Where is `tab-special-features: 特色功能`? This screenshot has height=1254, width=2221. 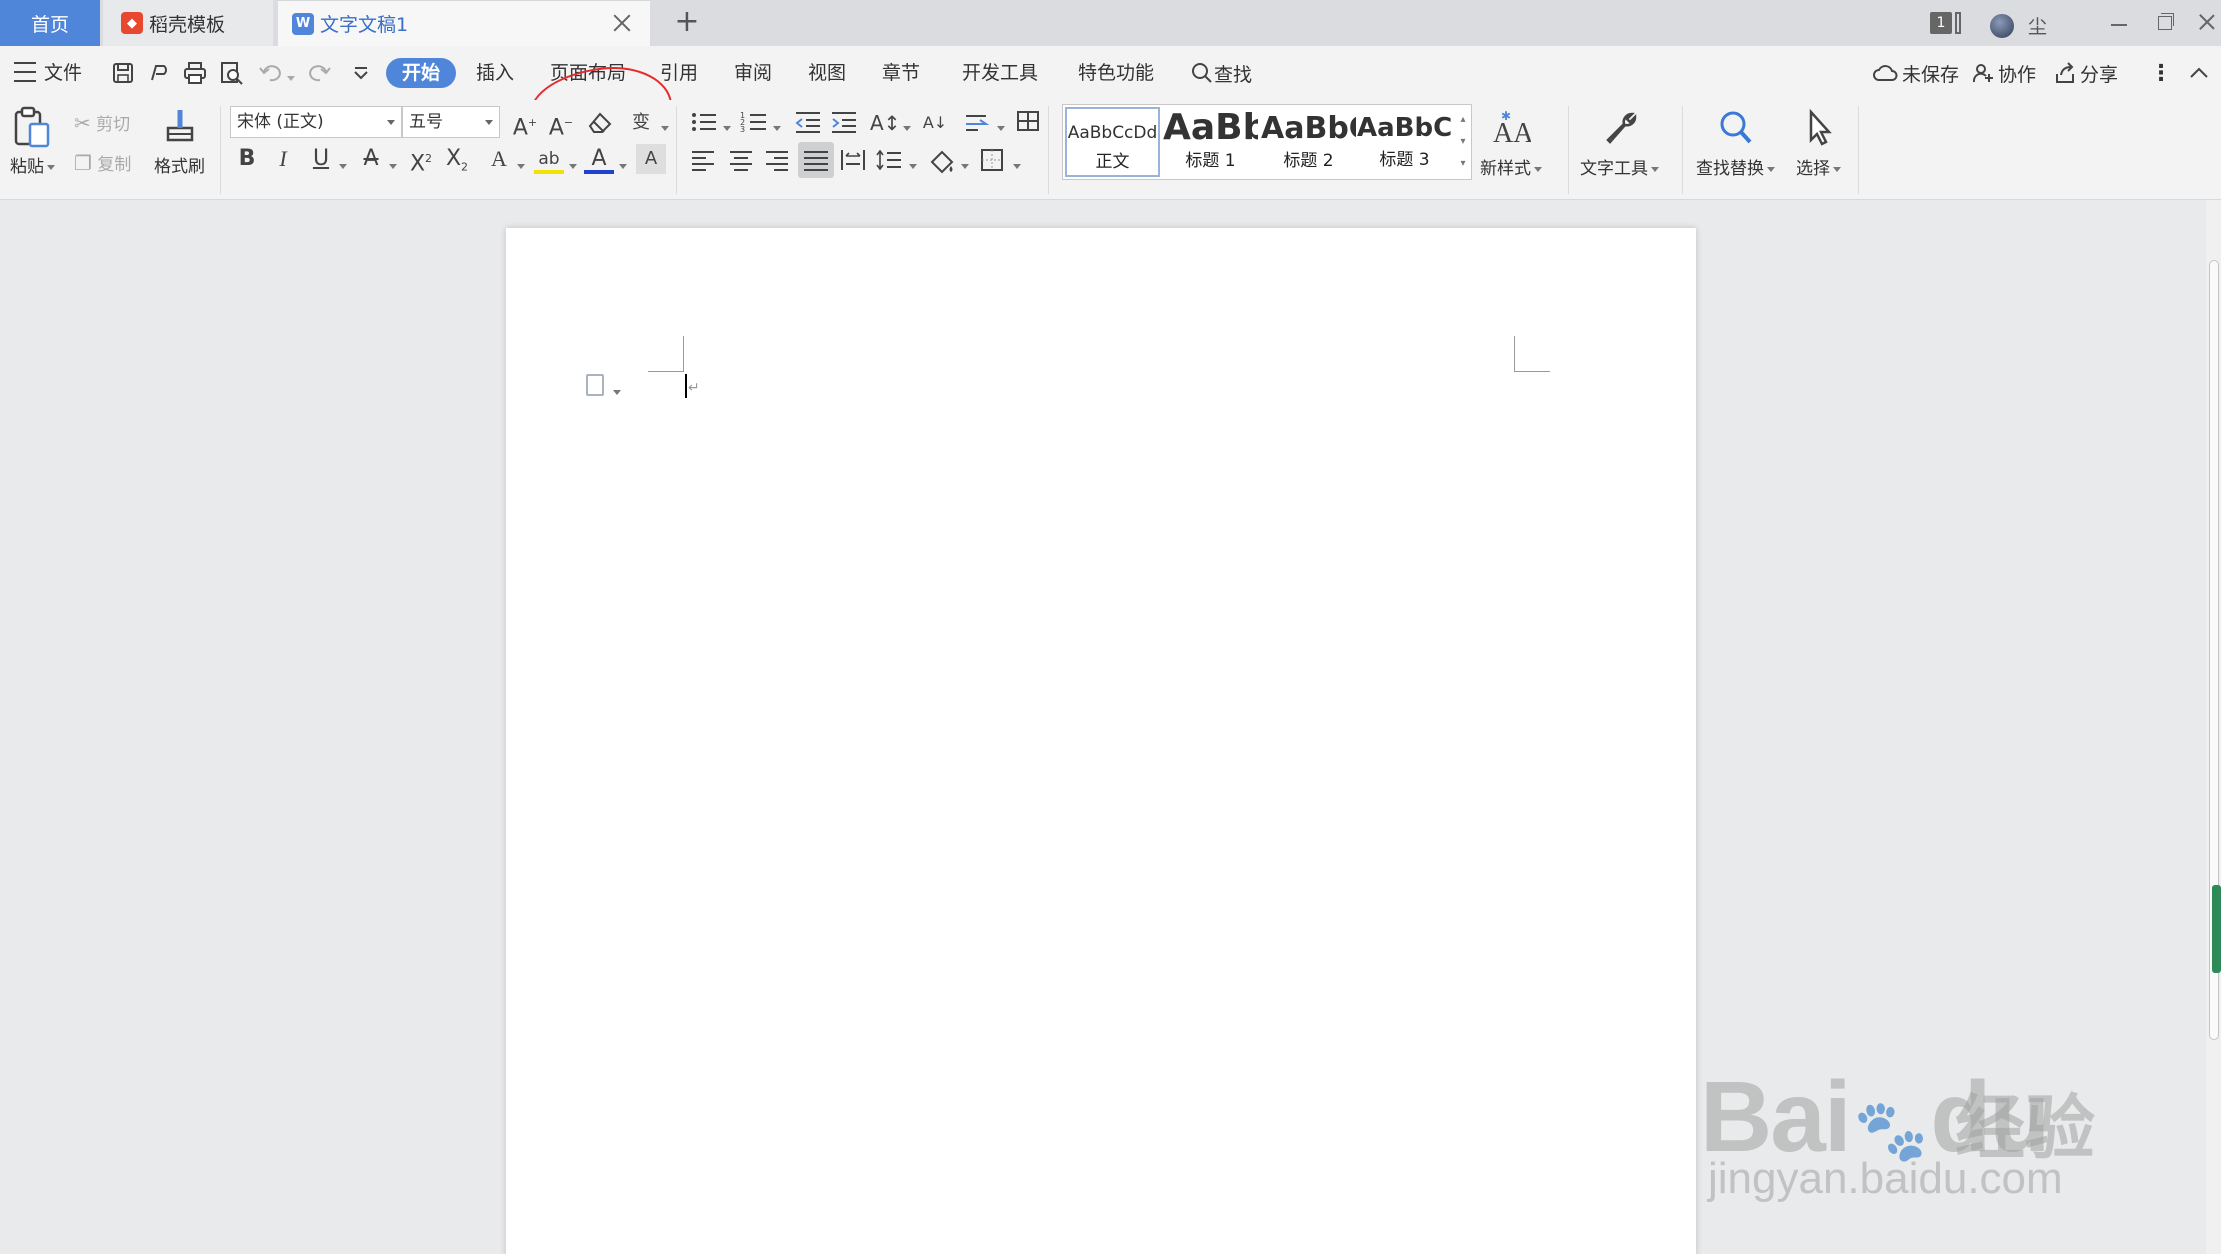
tab-special-features: 特色功能 is located at coordinates (1116, 73).